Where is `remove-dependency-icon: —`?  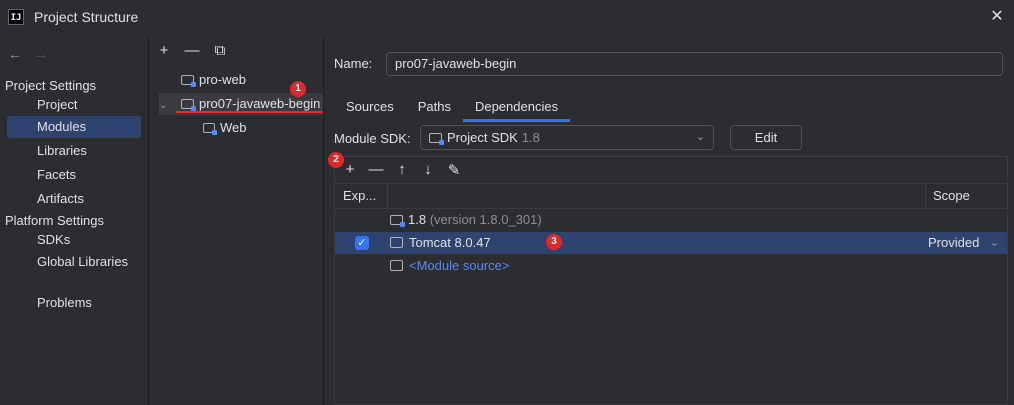 remove-dependency-icon: — is located at coordinates (376, 170).